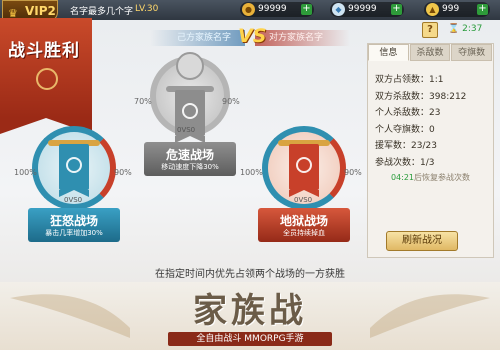 The height and width of the screenshot is (350, 500). I want to click on victory-ribbon: 战斗胜利, so click(46, 76).